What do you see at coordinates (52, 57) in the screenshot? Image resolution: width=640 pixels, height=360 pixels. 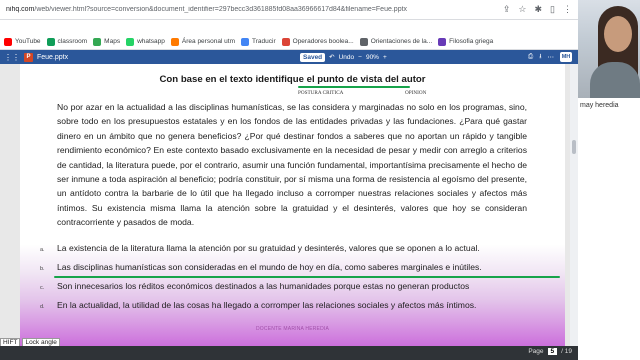 I see `file-name: Feue.pptx` at bounding box center [52, 57].